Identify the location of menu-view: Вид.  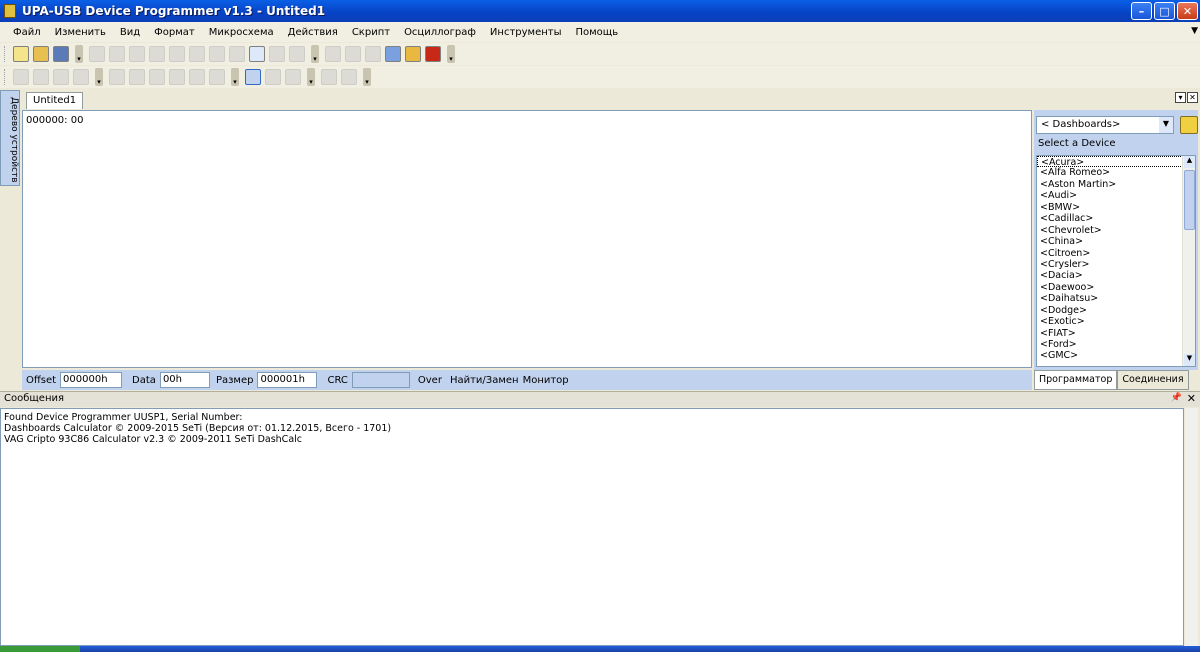
(130, 32).